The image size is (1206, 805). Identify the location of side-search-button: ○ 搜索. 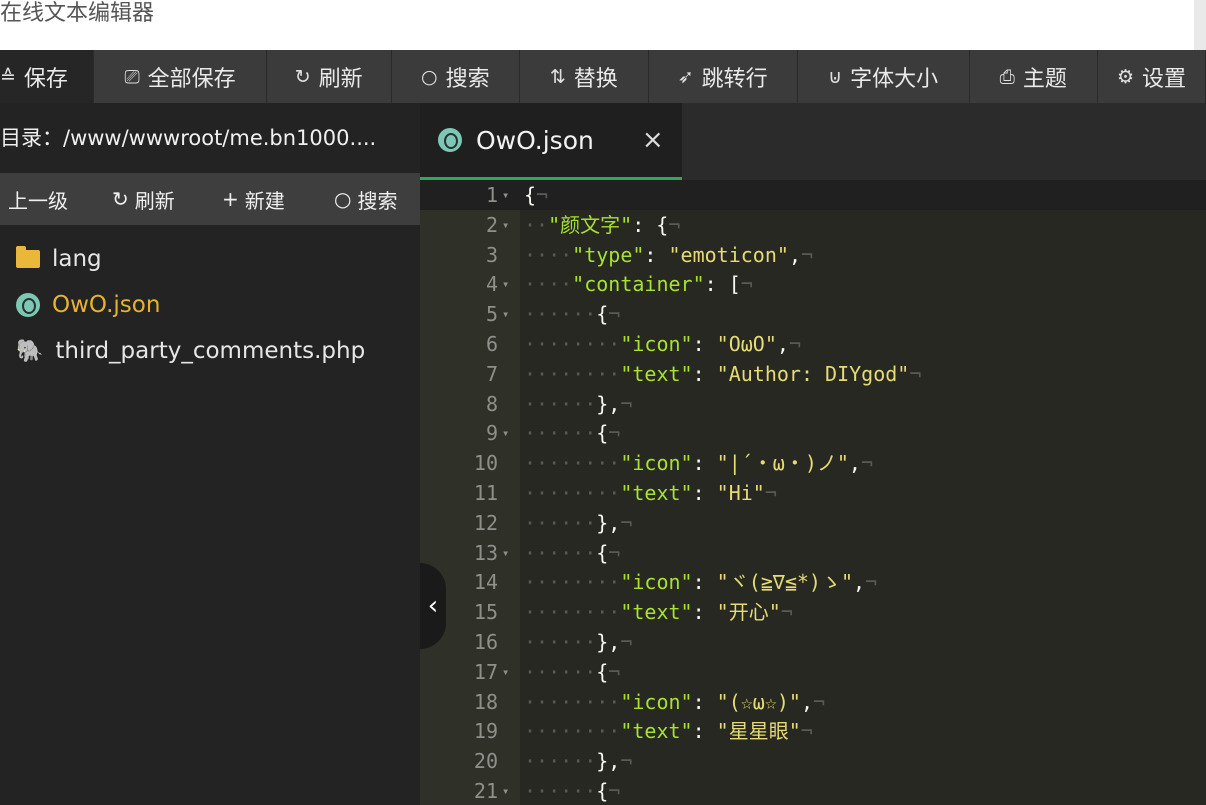
(365, 199).